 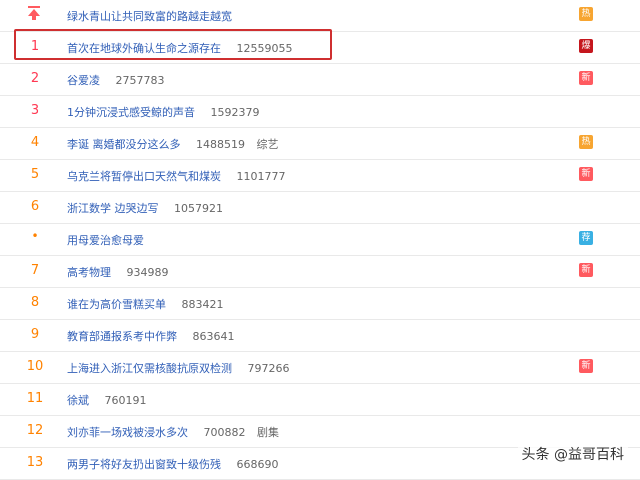 What do you see at coordinates (35, 366) in the screenshot?
I see `rank-number: 10` at bounding box center [35, 366].